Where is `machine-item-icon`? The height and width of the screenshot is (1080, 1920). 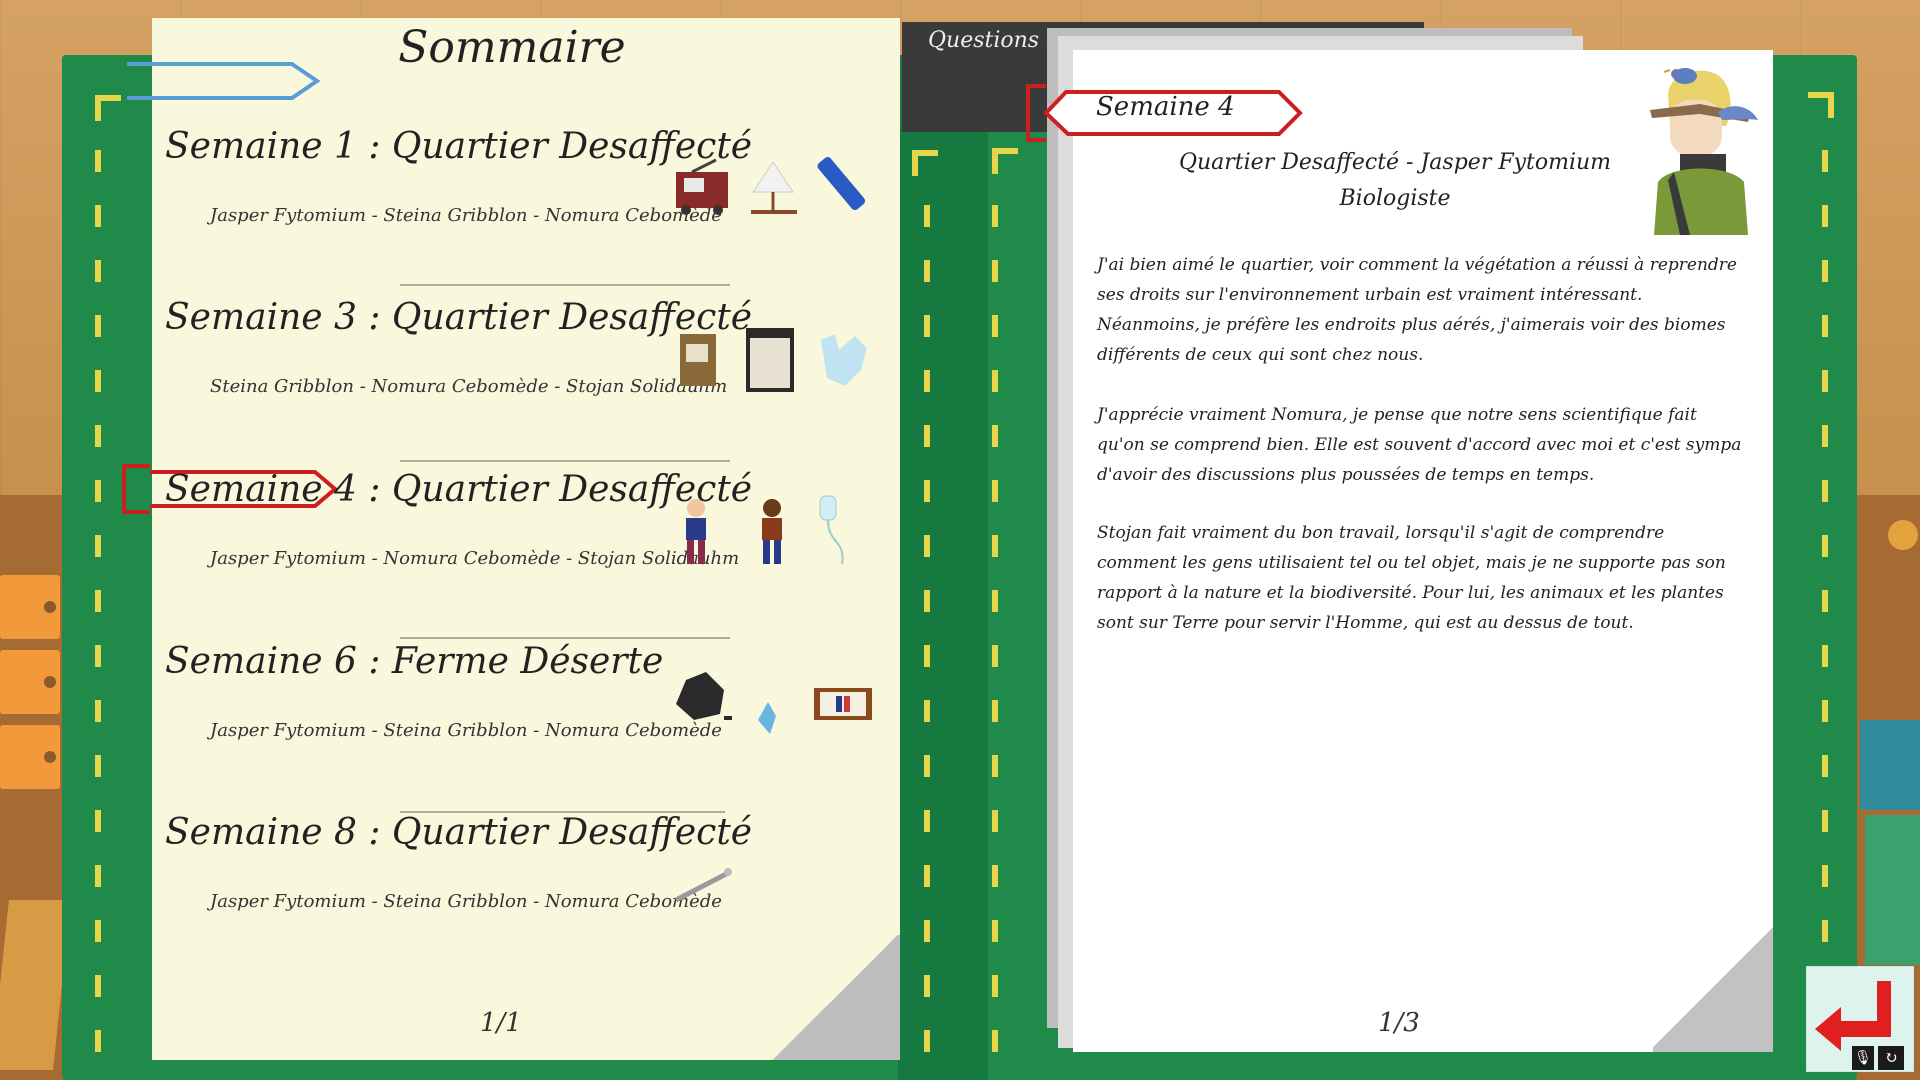
machine-item-icon is located at coordinates (702, 186).